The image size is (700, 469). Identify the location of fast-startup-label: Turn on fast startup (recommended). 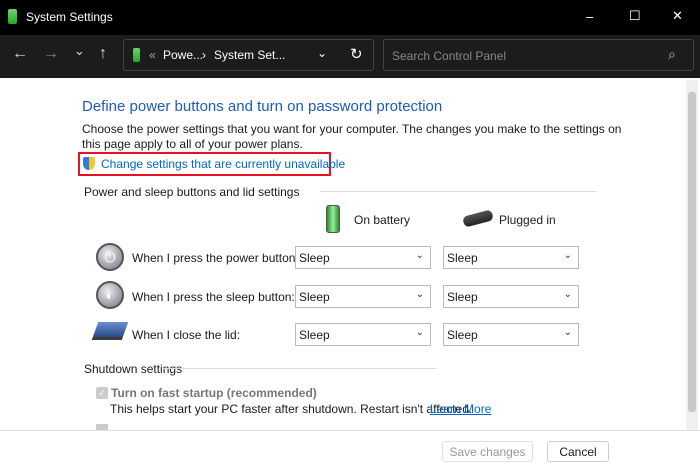
(214, 393).